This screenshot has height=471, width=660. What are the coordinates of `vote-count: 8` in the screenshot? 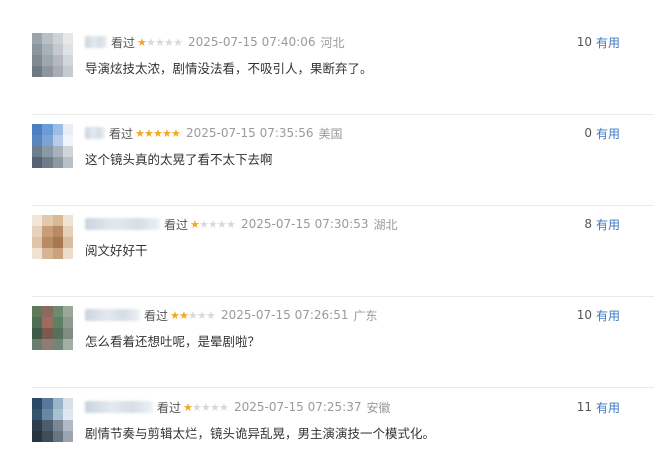 It's located at (588, 224).